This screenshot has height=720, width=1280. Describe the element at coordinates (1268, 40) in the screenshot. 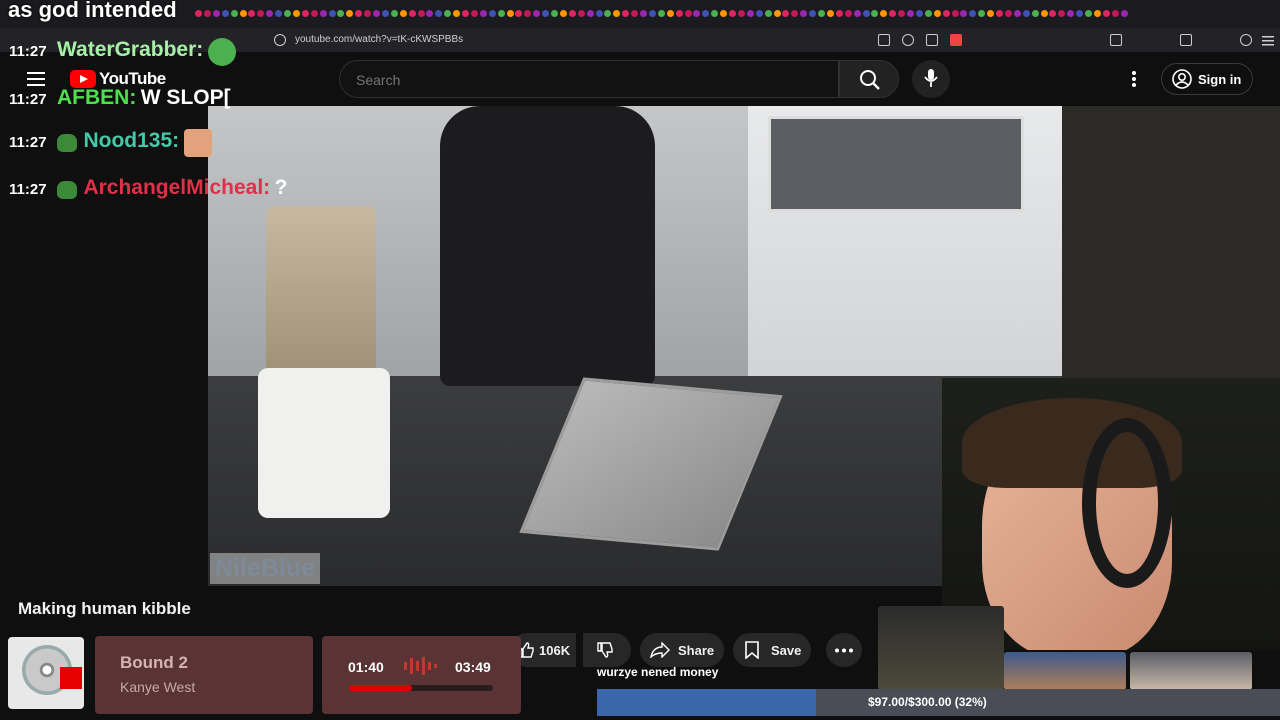

I see `menu-icon` at that location.